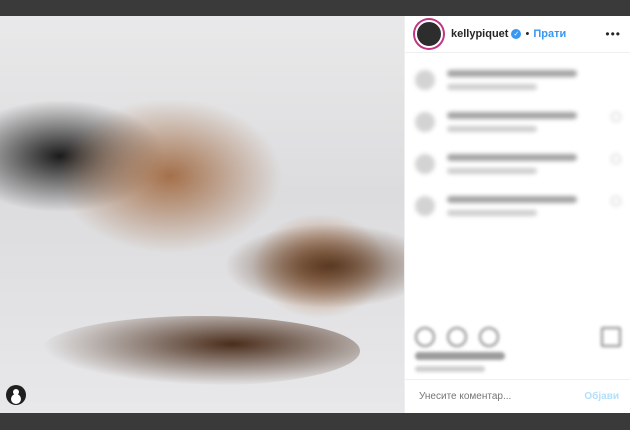 This screenshot has height=430, width=630. I want to click on tagged-user-icon, so click(16, 395).